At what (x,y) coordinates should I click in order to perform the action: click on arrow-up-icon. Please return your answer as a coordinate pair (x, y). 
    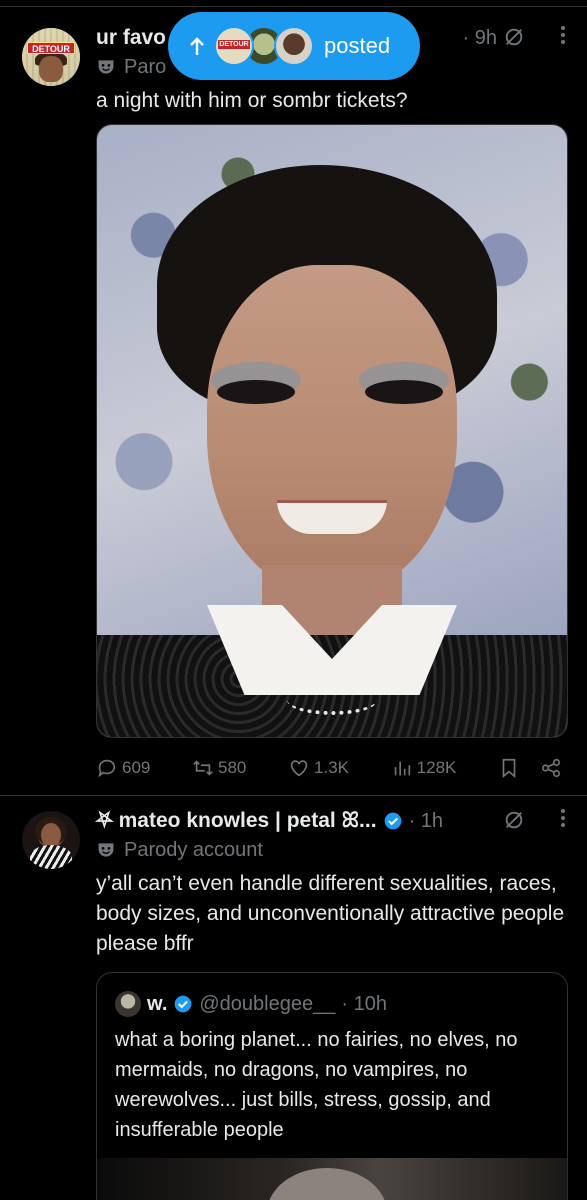
    Looking at the image, I should click on (197, 46).